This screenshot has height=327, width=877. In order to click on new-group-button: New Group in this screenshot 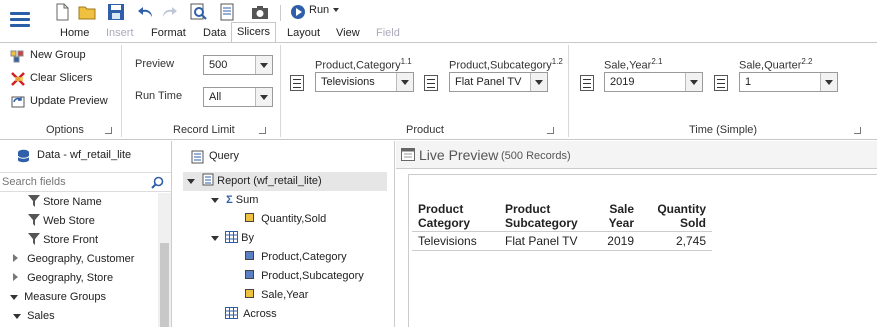, I will do `click(58, 55)`.